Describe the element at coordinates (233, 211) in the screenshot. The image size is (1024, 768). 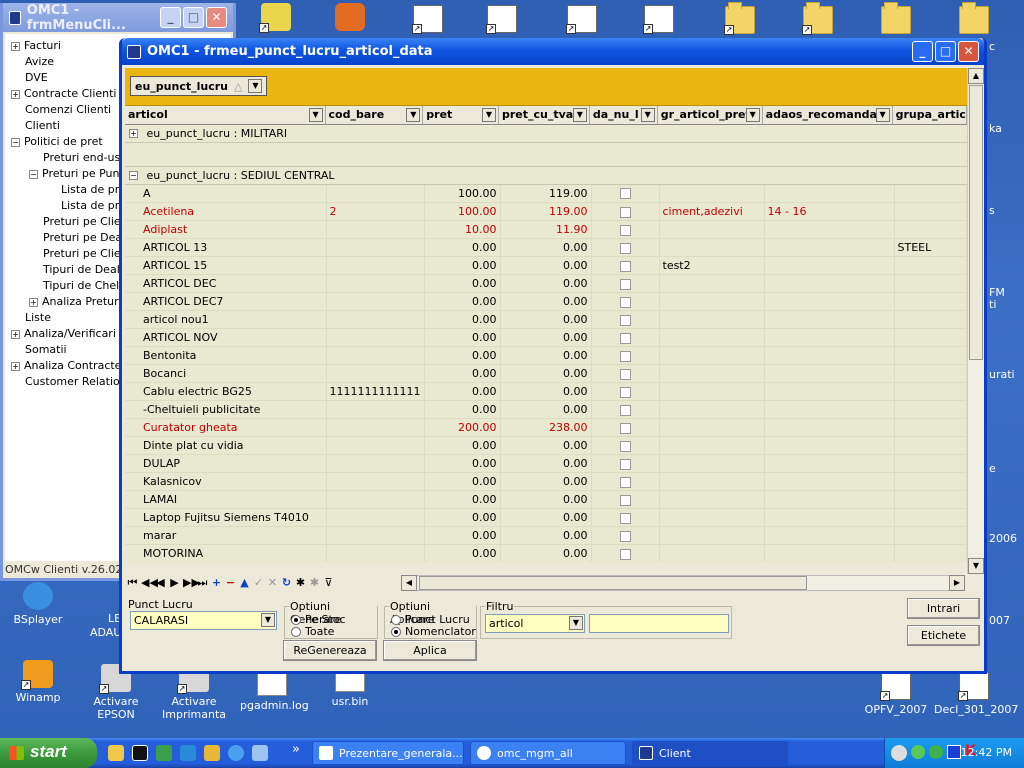
I see `cell-articol: Acetilena` at that location.